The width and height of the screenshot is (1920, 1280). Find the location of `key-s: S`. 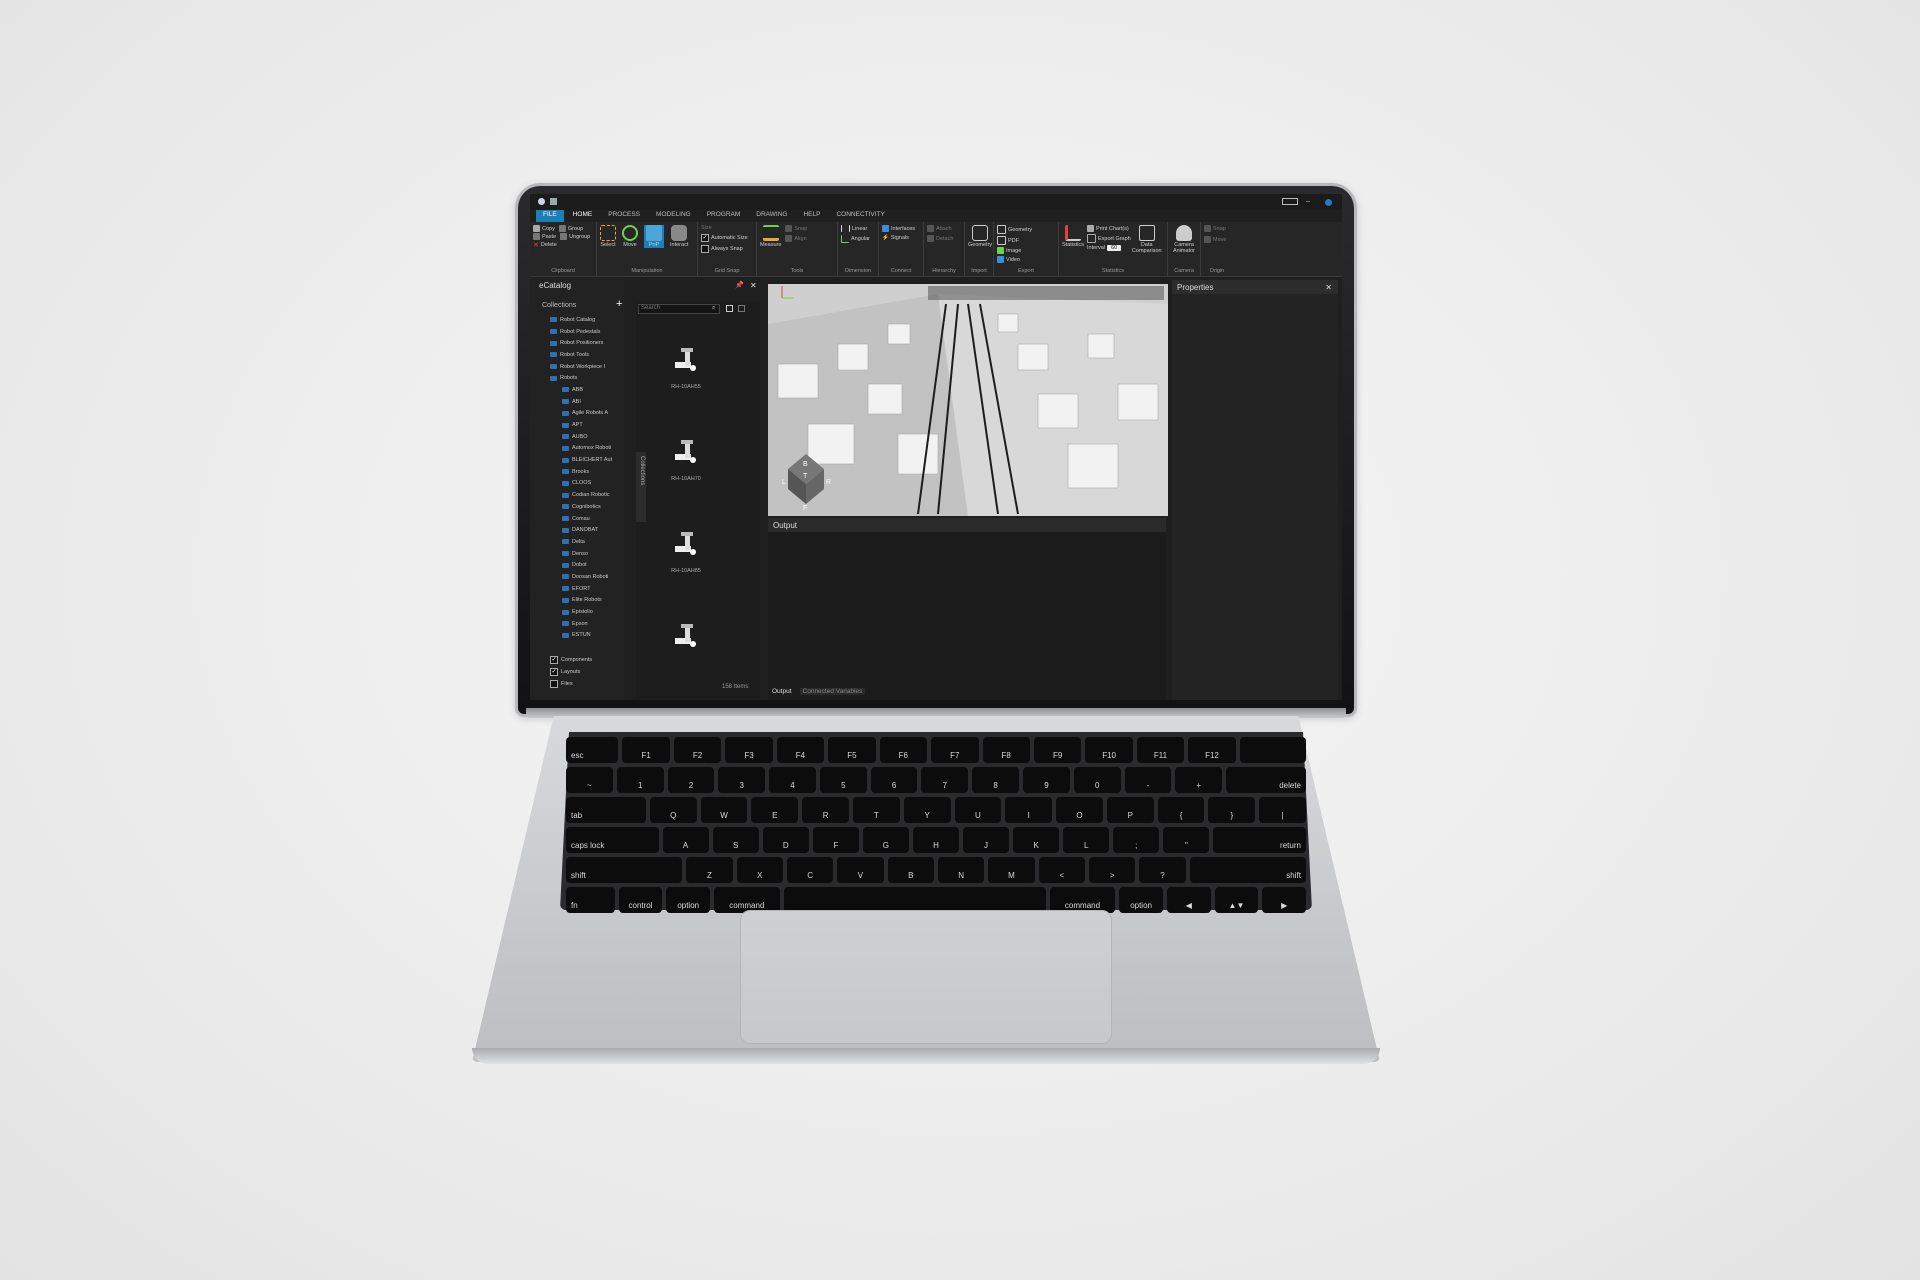

key-s: S is located at coordinates (735, 840).